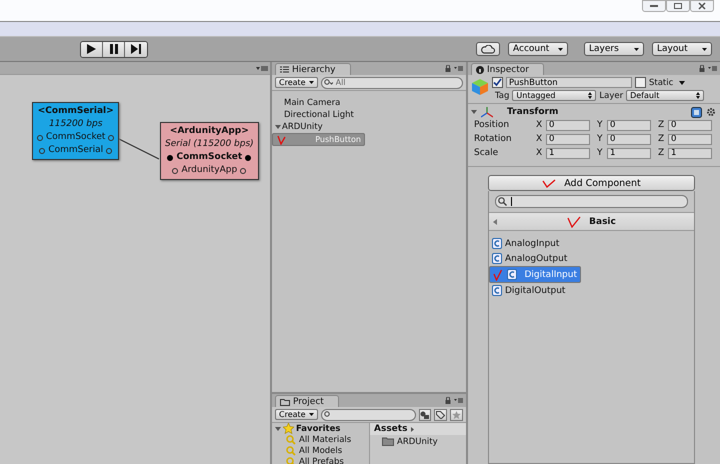 This screenshot has width=720, height=464. I want to click on inspector-tab: Inspector, so click(507, 69).